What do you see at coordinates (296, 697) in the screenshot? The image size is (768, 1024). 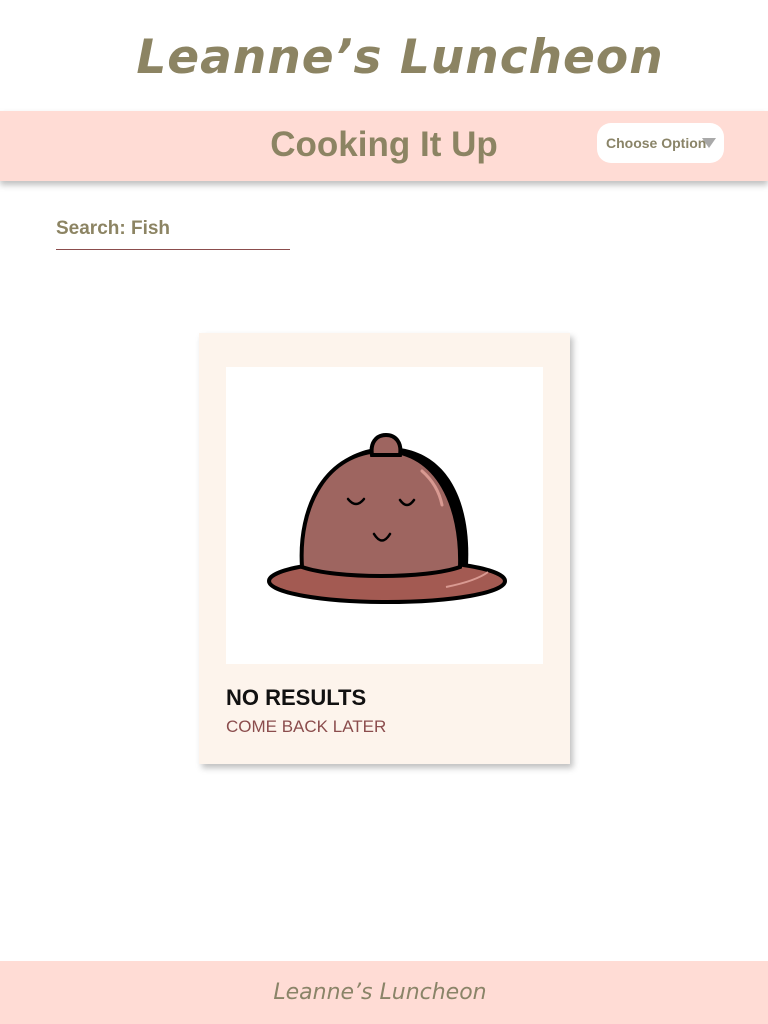 I see `result-title: NO RESULTS` at bounding box center [296, 697].